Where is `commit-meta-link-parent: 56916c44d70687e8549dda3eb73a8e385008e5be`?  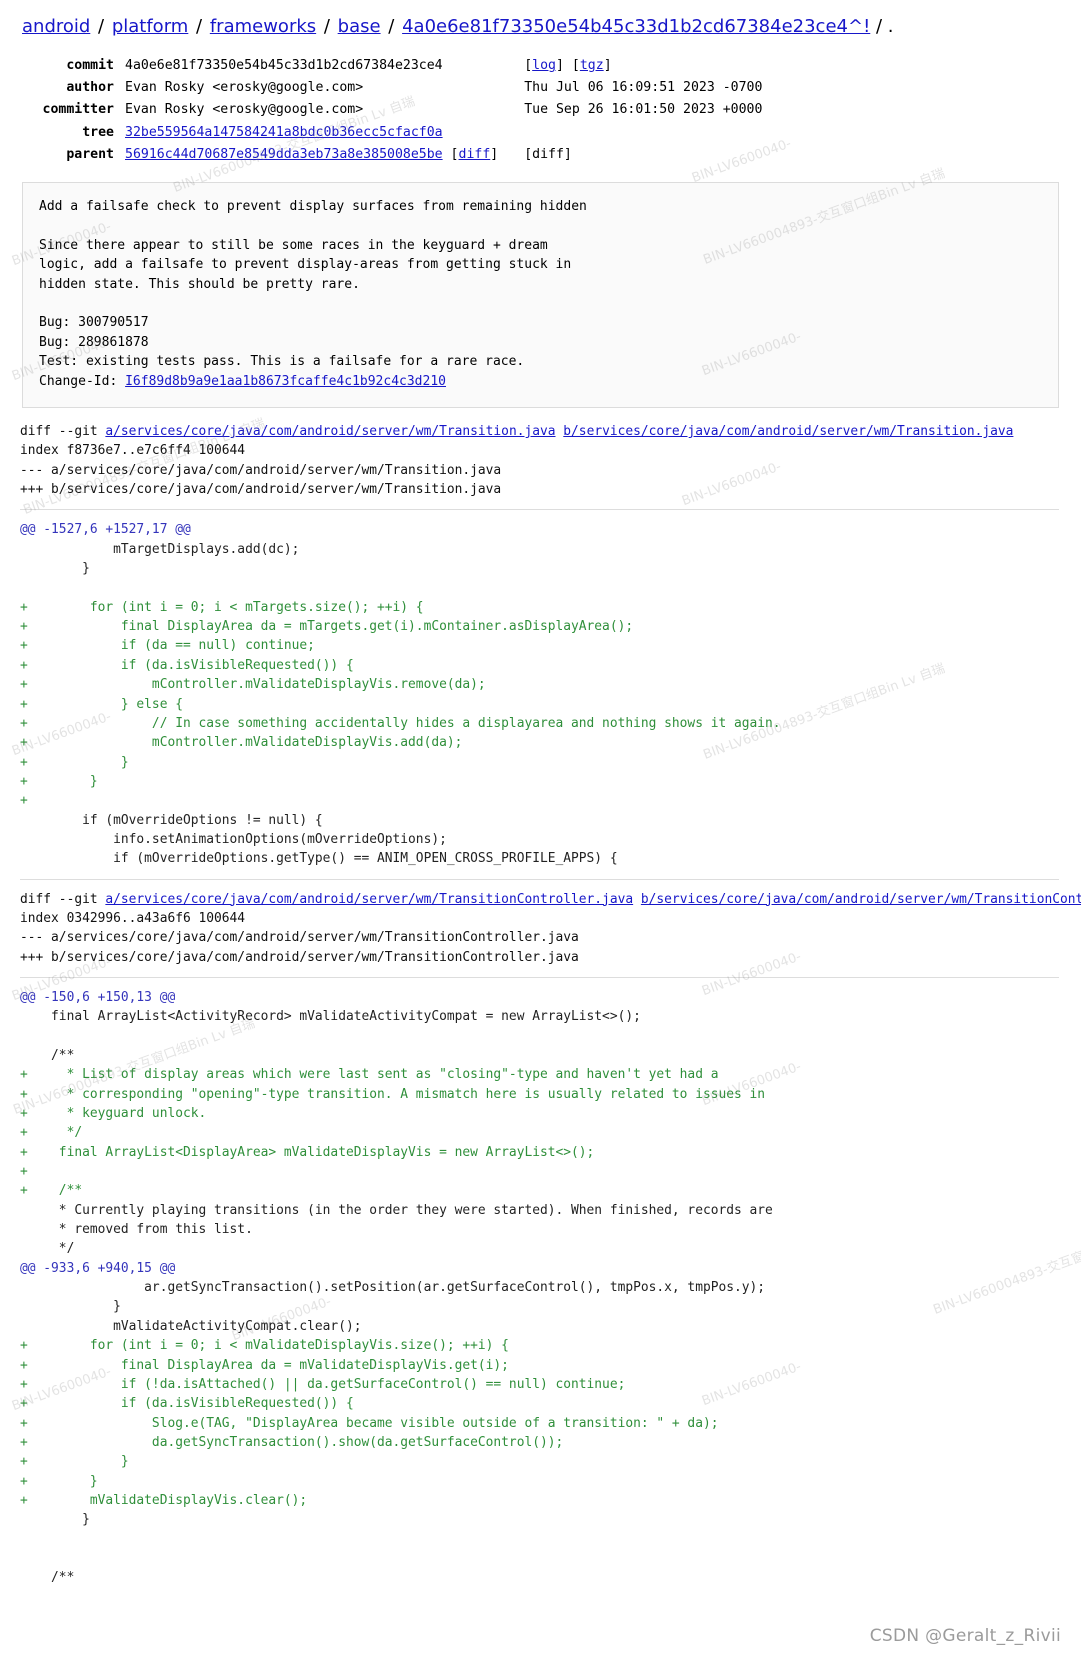
commit-meta-link-parent: 56916c44d70687e8549dda3eb73a8e385008e5be is located at coordinates (284, 154).